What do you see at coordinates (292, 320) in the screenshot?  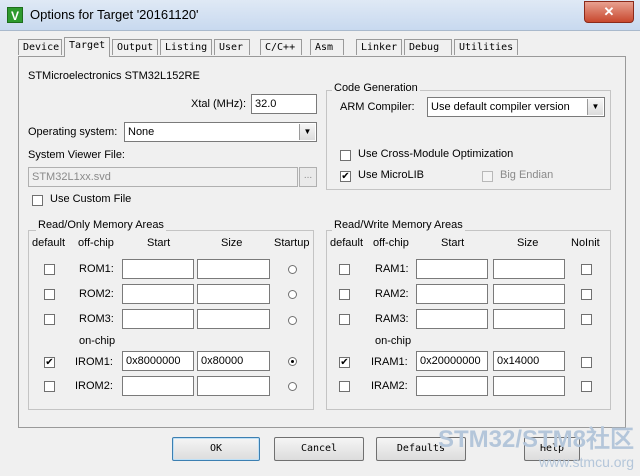 I see `rom3-startup-radio` at bounding box center [292, 320].